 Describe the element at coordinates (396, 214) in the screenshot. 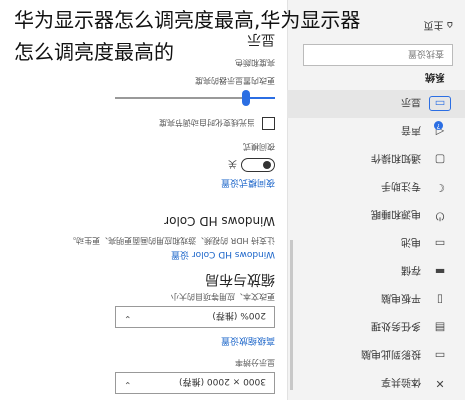

I see `sidebar-item-label: 电源和睡眠` at that location.